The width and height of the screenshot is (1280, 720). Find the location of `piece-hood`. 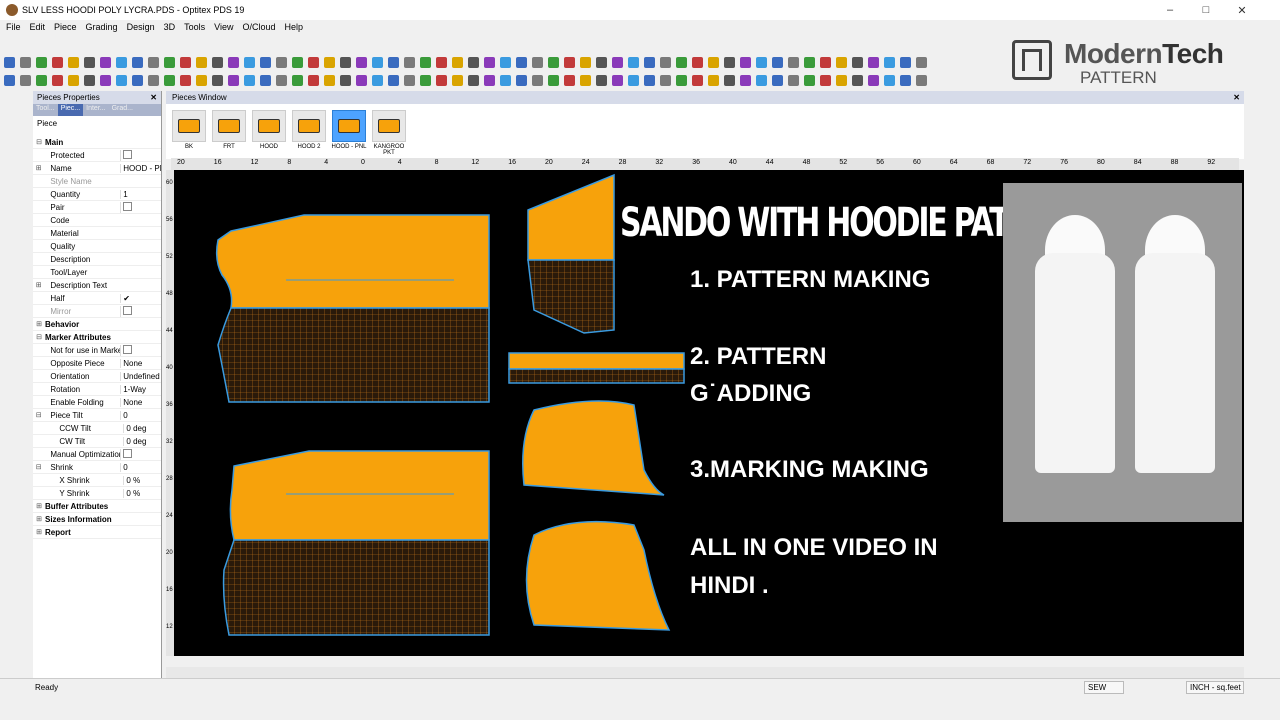

piece-hood is located at coordinates (571, 253).